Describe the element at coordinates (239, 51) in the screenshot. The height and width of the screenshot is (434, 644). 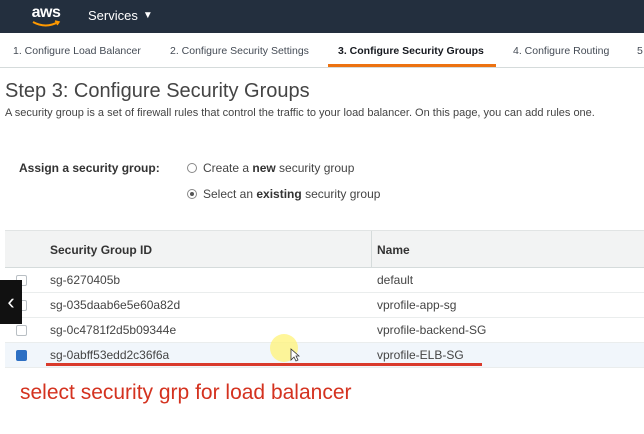
I see `tab-configure-security-settings: 2. Configure Security Settings` at that location.